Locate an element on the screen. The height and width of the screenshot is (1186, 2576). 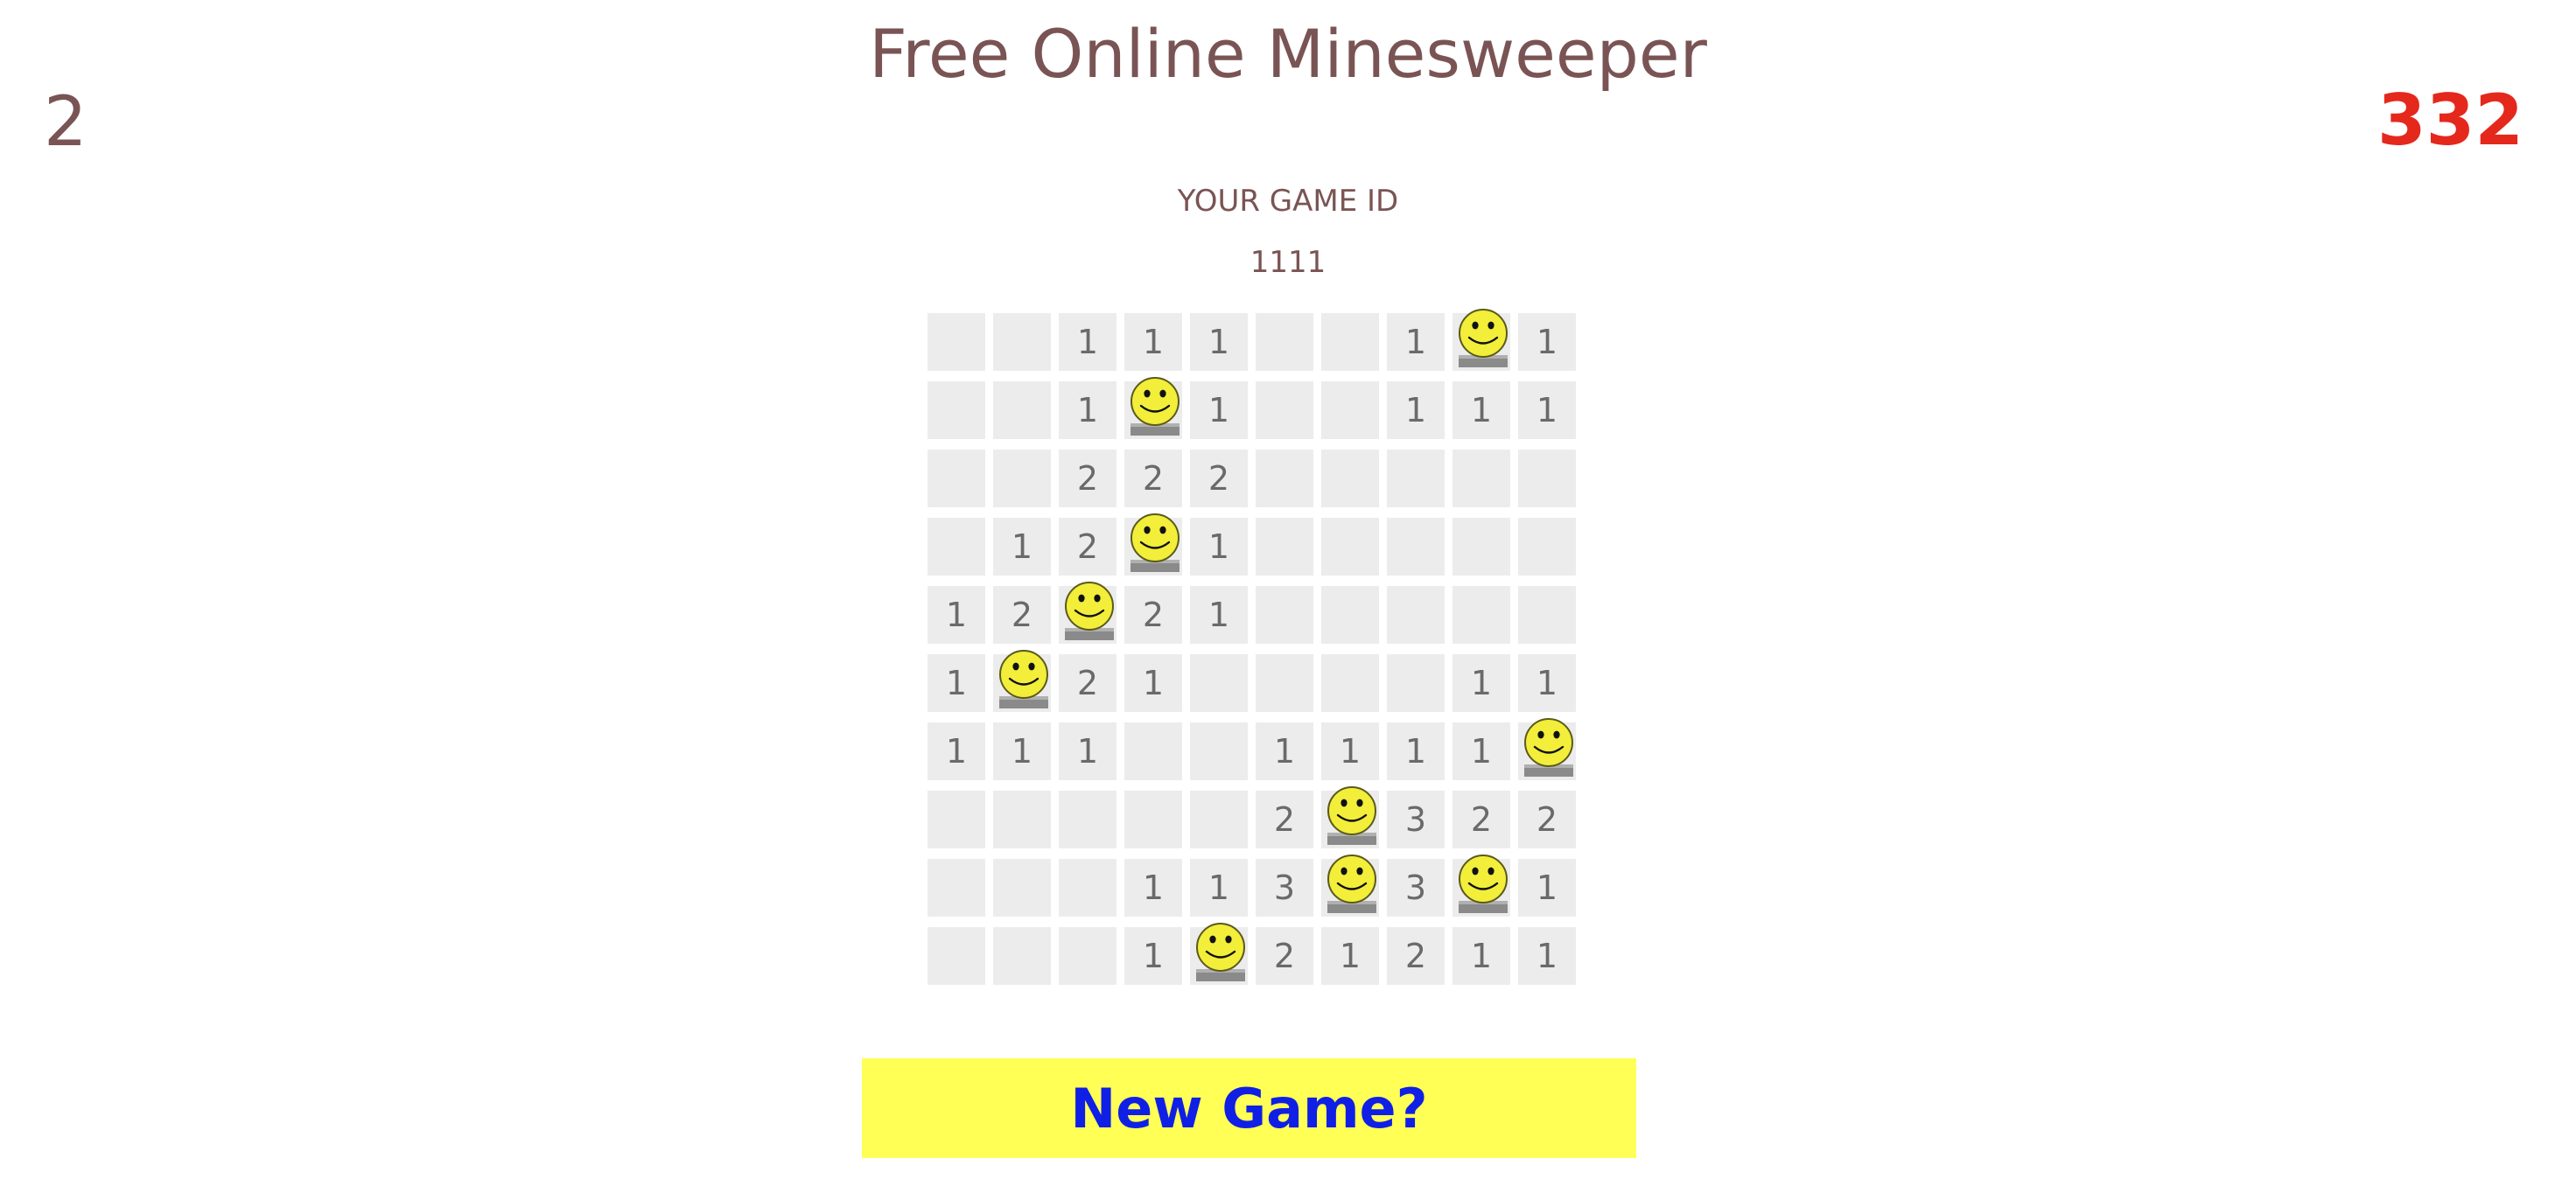
new-game-button: New Game? is located at coordinates (1249, 1108).